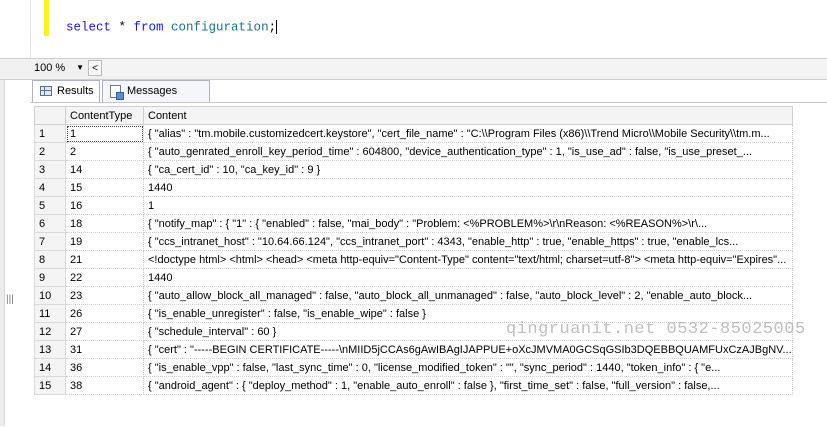  I want to click on tab-messages-label: Messages, so click(152, 91).